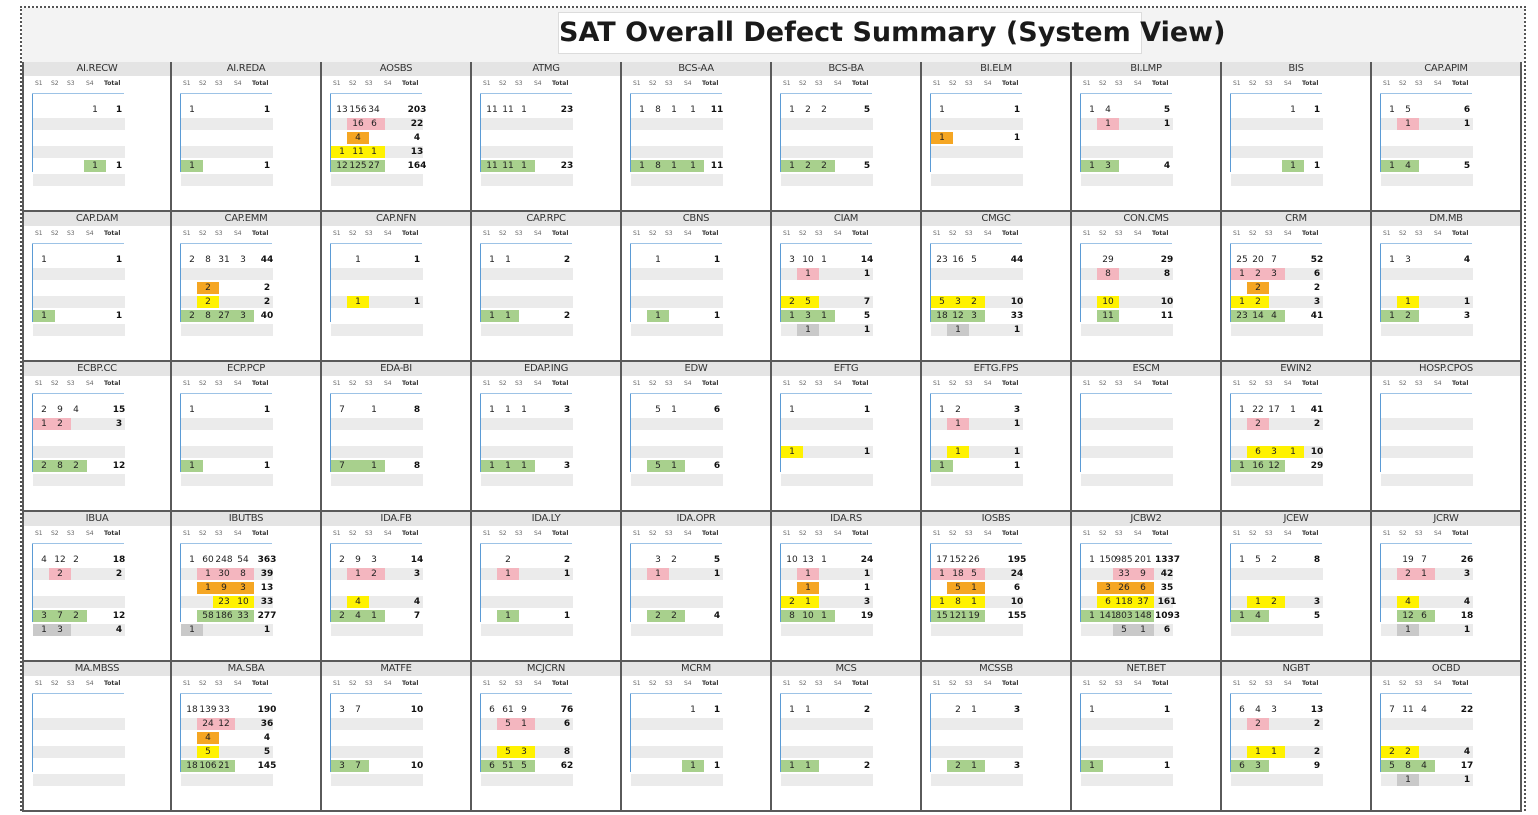 The image size is (1538, 815). What do you see at coordinates (397, 737) in the screenshot?
I see `panel-matfe: MATFE S1 S2 S3 S4 Total 3 7 10 3 7 10` at bounding box center [397, 737].